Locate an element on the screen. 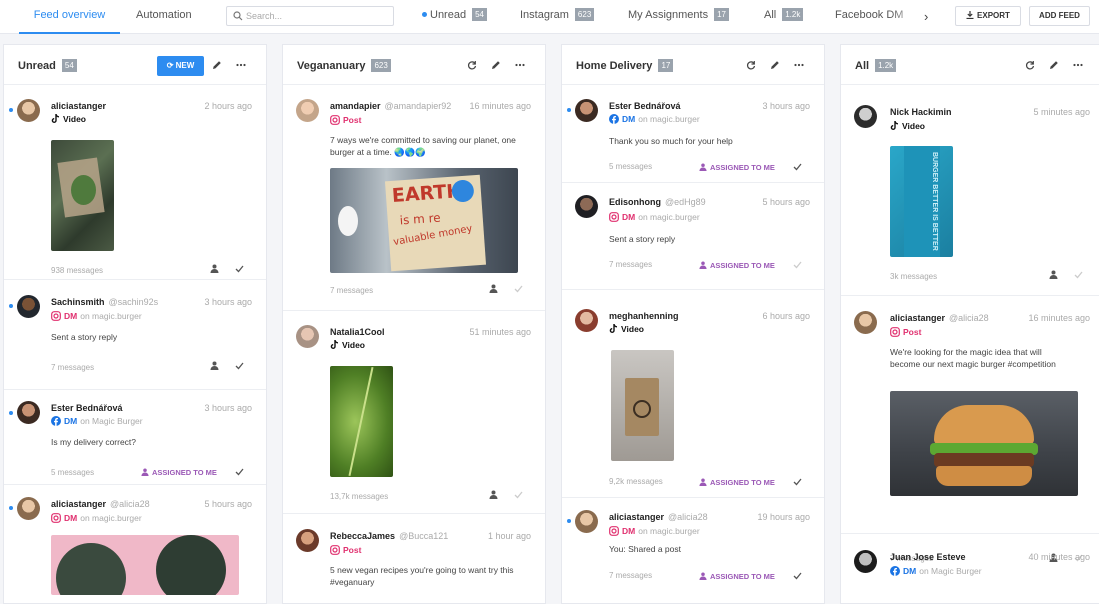 The height and width of the screenshot is (604, 1099). chevron-right-icon: › is located at coordinates (926, 16).